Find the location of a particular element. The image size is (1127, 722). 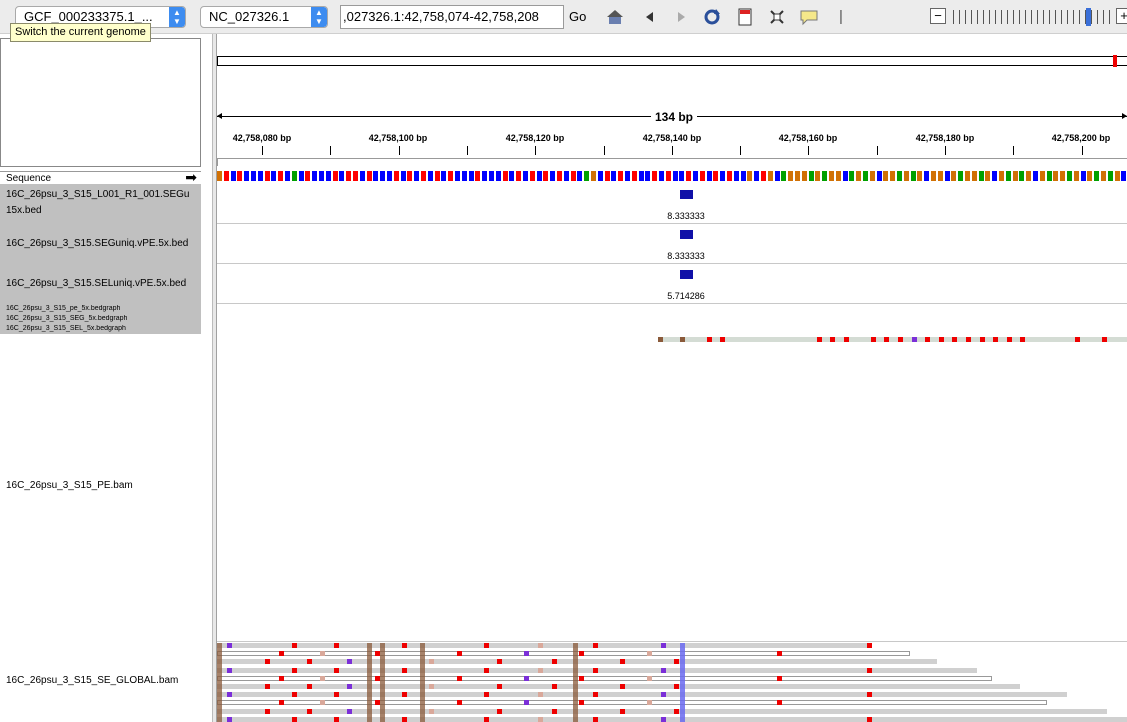

refresh-icon is located at coordinates (712, 17).